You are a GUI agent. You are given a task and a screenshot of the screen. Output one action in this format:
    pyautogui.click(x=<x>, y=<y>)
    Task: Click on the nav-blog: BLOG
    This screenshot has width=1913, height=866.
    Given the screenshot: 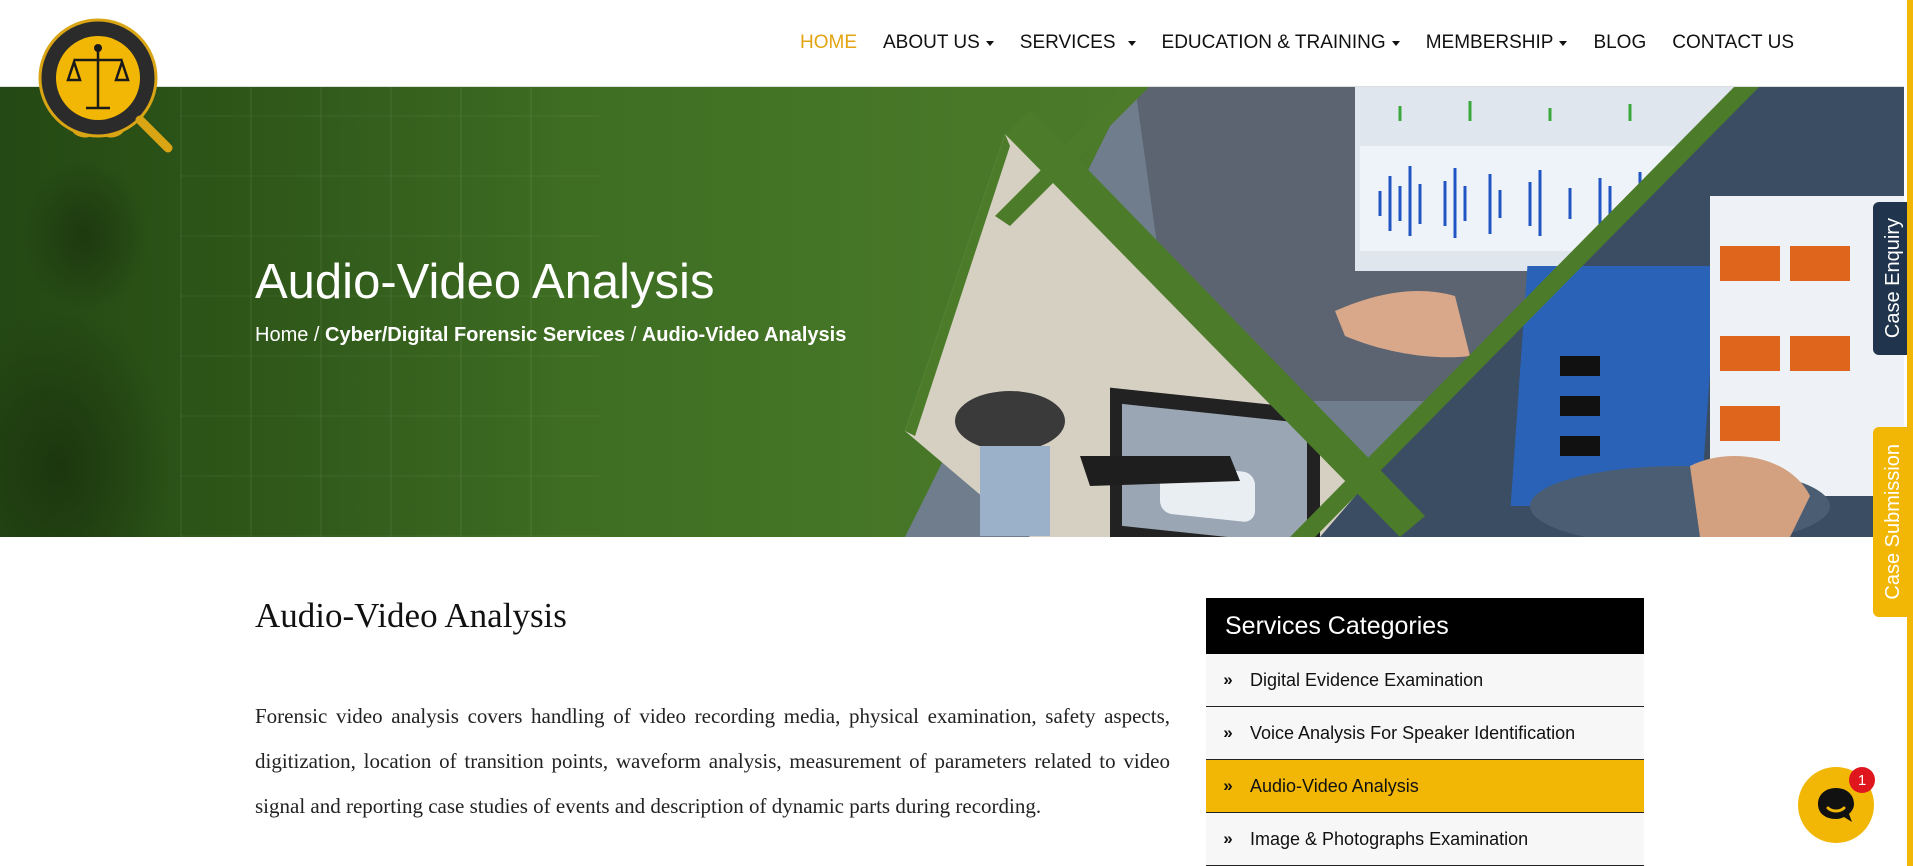 What is the action you would take?
    pyautogui.click(x=1619, y=43)
    